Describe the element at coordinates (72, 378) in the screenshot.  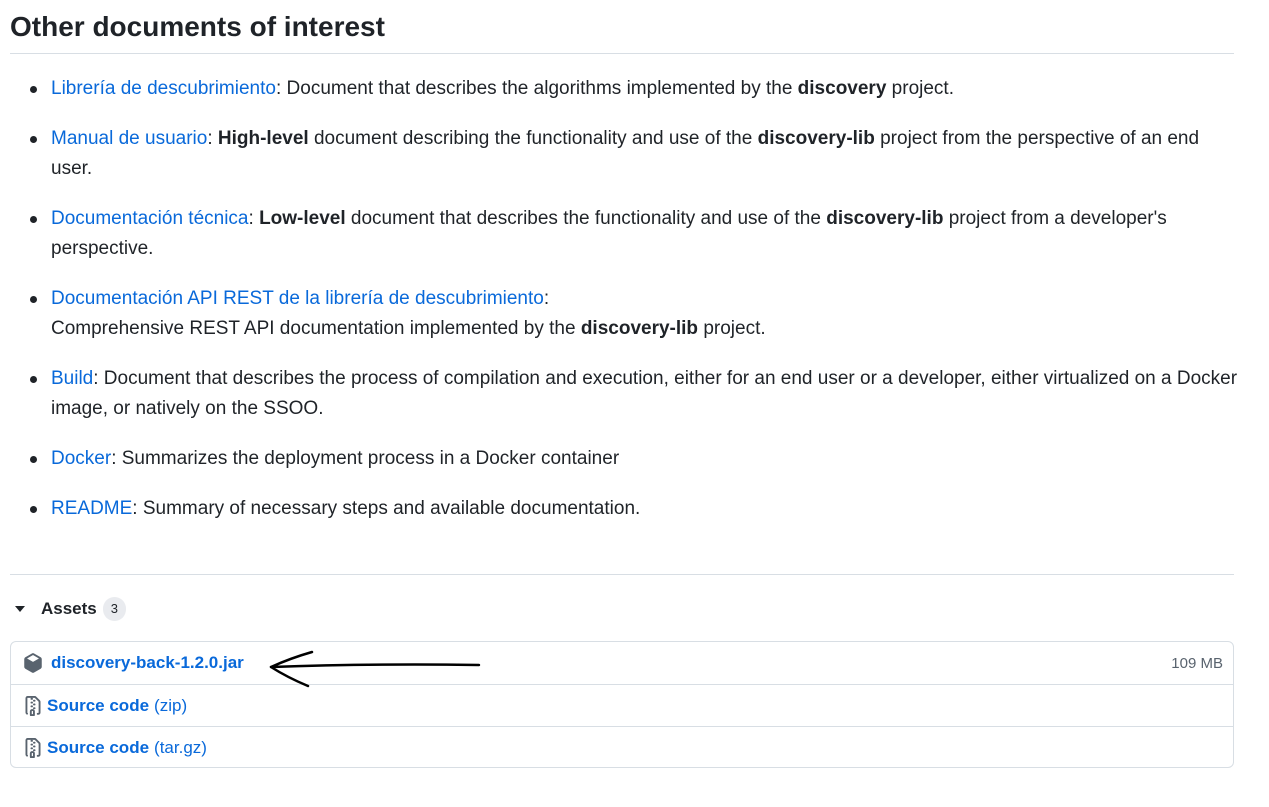
I see `document-link-build: Build` at that location.